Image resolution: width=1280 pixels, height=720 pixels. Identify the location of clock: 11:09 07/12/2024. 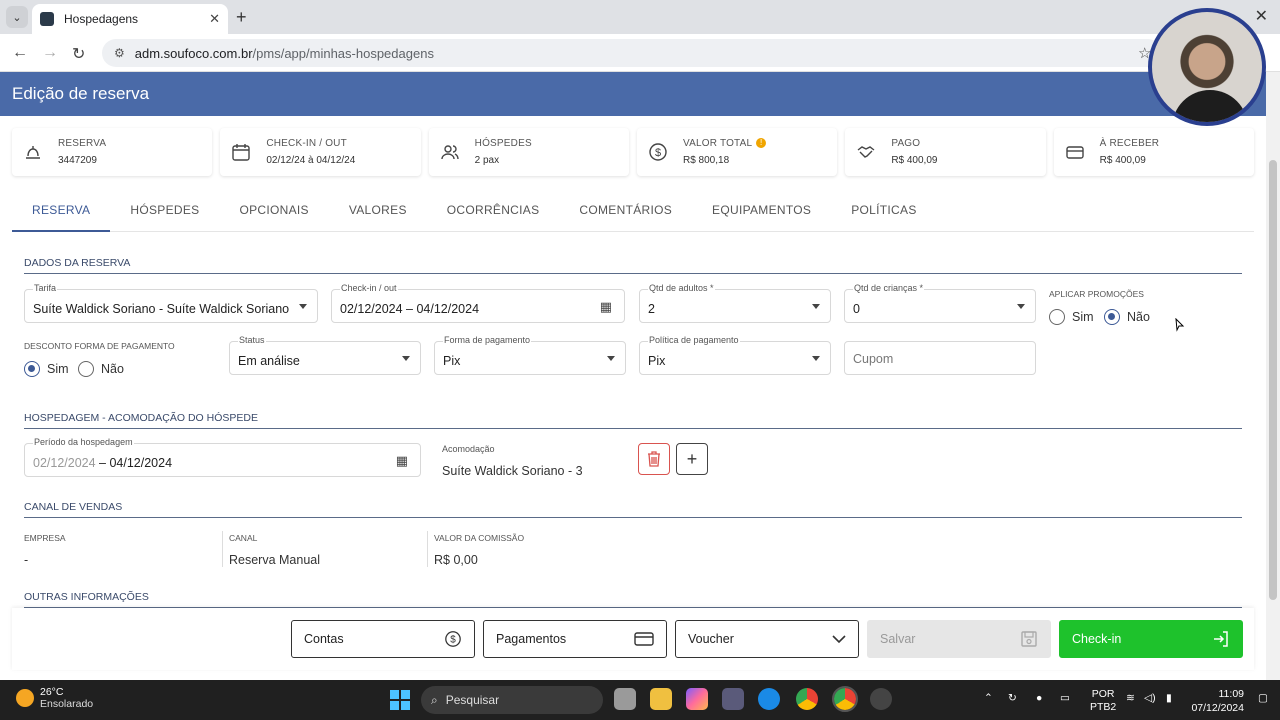
(1217, 701).